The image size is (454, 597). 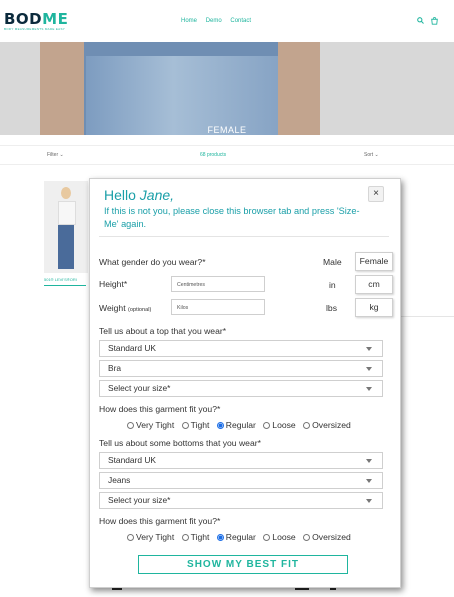 I want to click on gender-female-button: Female, so click(x=374, y=261).